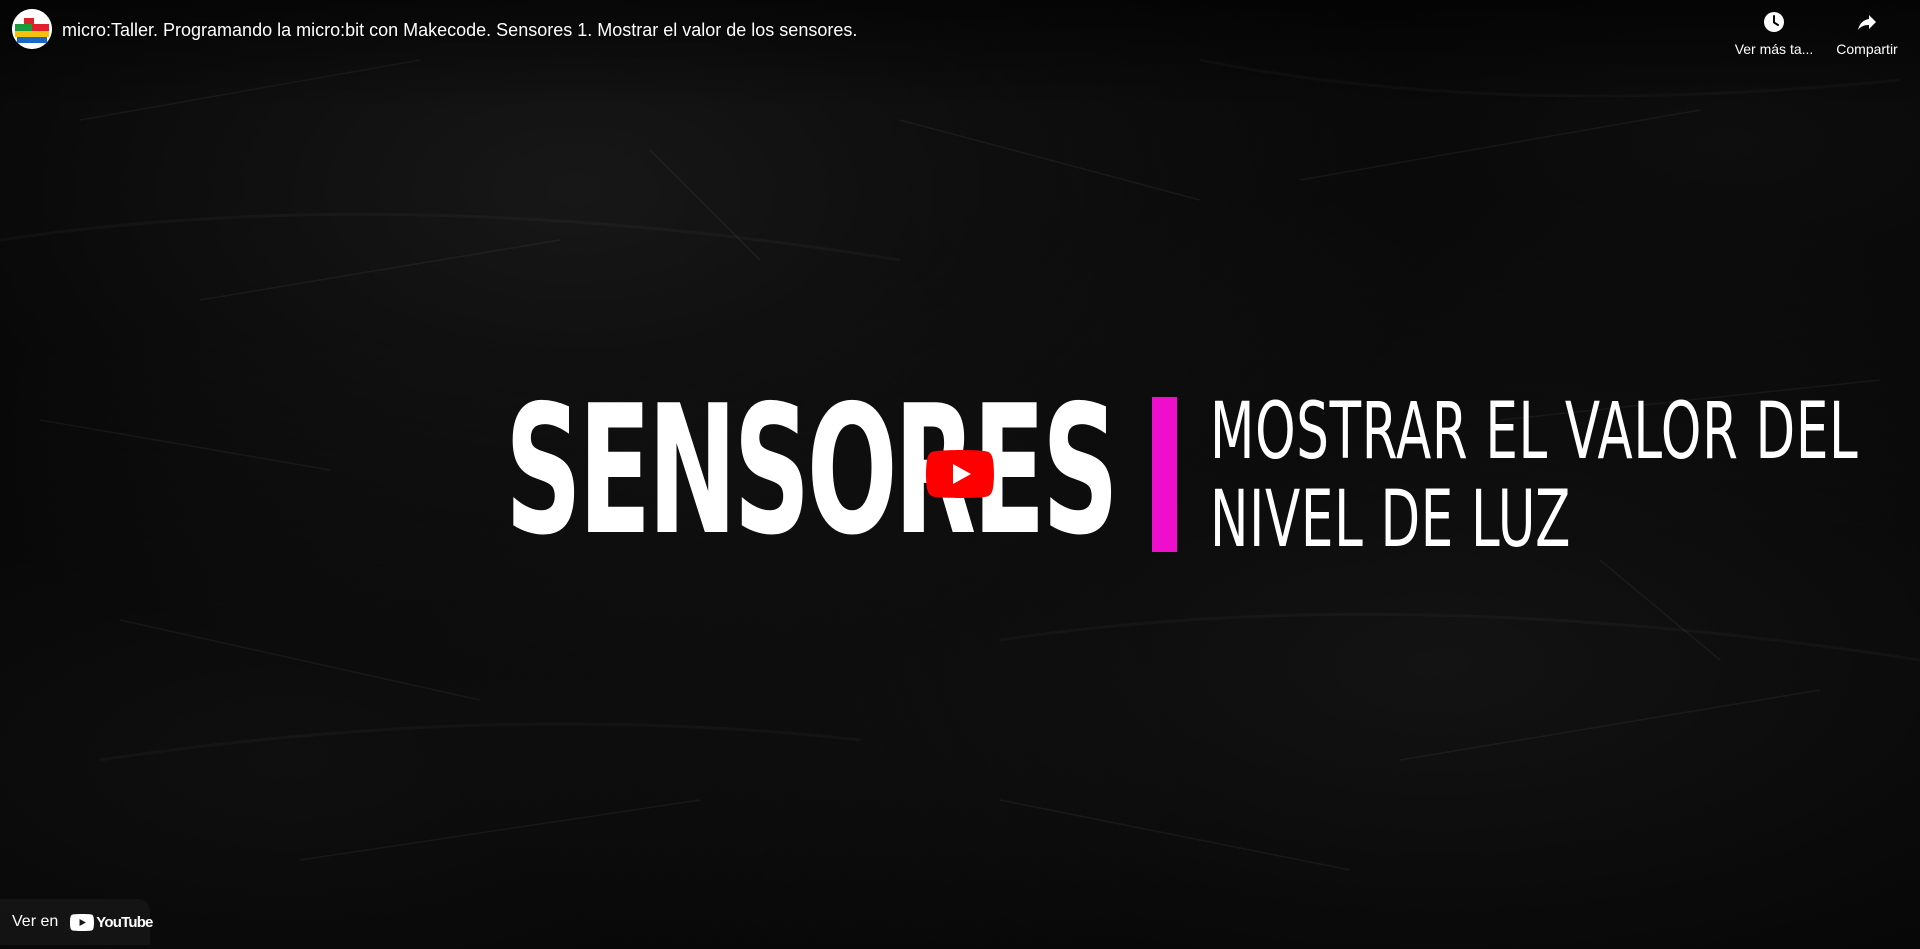 This screenshot has height=949, width=1920. I want to click on thumbnail-divider, so click(1164, 474).